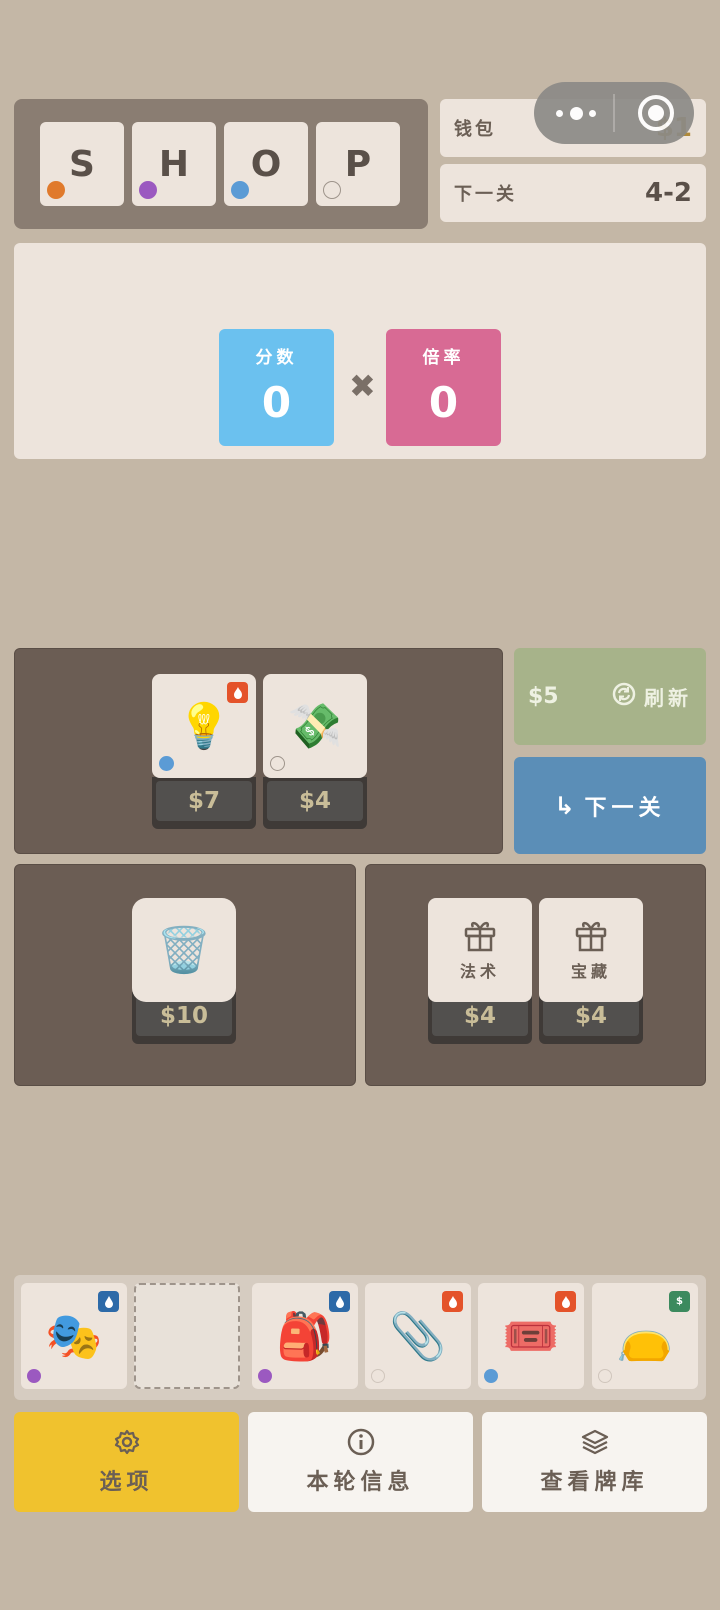 The height and width of the screenshot is (1610, 720). I want to click on voucher-panel: $10 🗑️, so click(185, 975).